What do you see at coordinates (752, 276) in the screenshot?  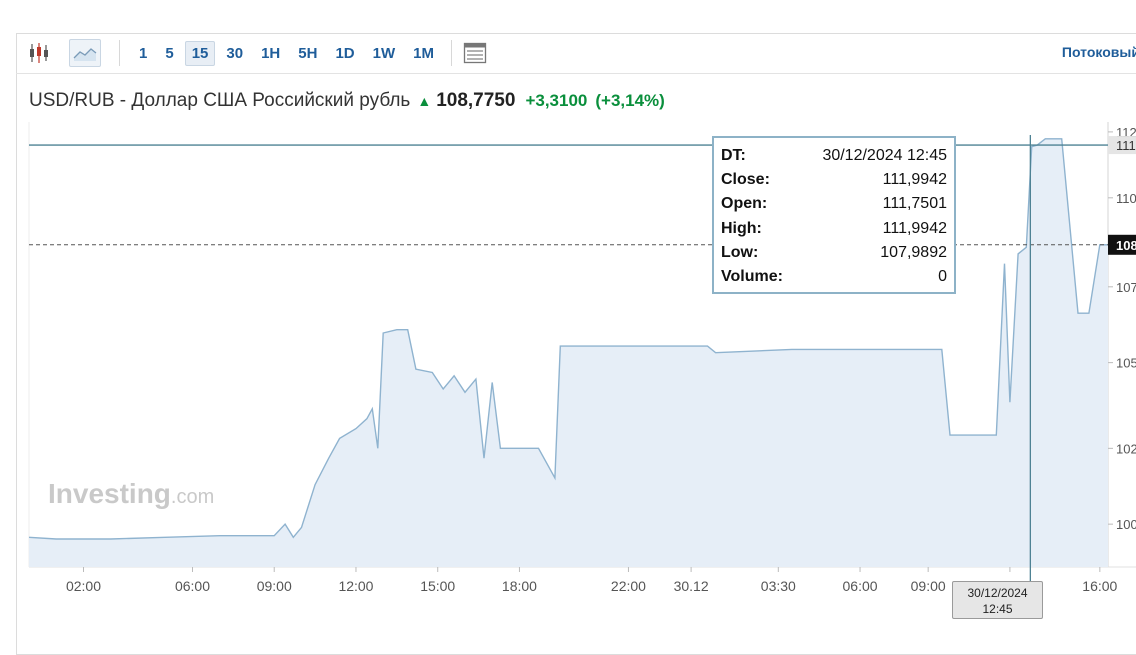 I see `tooltip-volume-label: Volume:` at bounding box center [752, 276].